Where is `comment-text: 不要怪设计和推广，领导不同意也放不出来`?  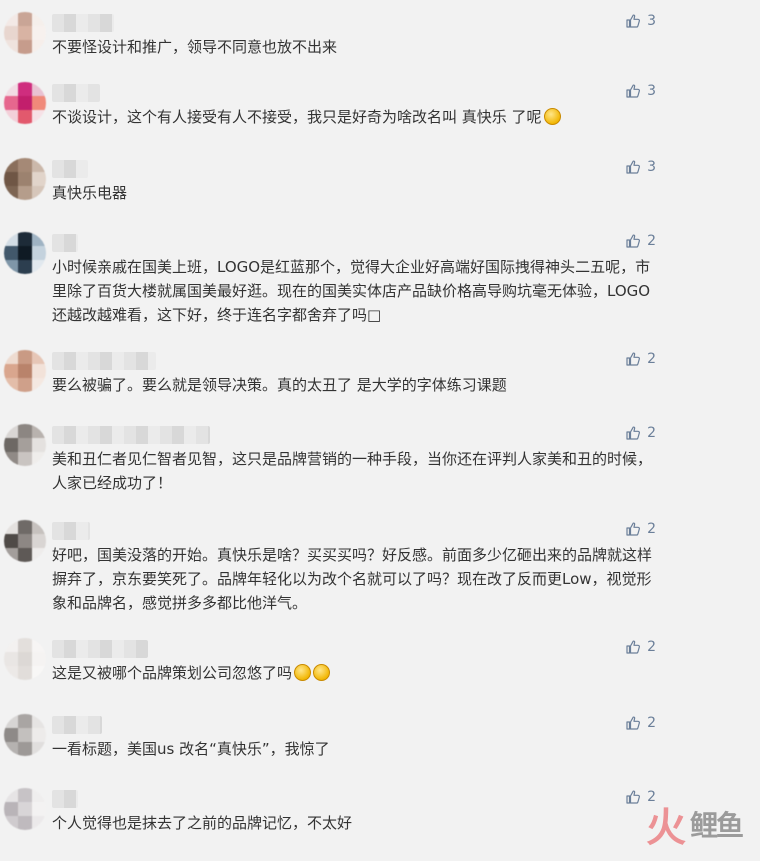
comment-text: 不要怪设计和推广，领导不同意也放不出来 is located at coordinates (354, 47).